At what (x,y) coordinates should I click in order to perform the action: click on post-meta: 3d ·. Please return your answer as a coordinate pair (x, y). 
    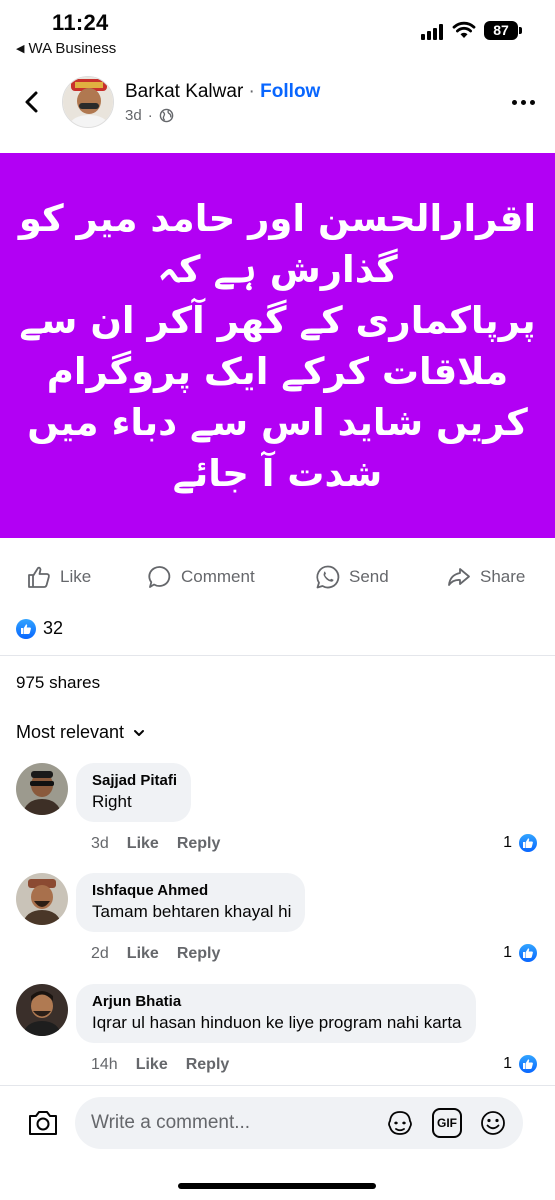
    Looking at the image, I should click on (149, 115).